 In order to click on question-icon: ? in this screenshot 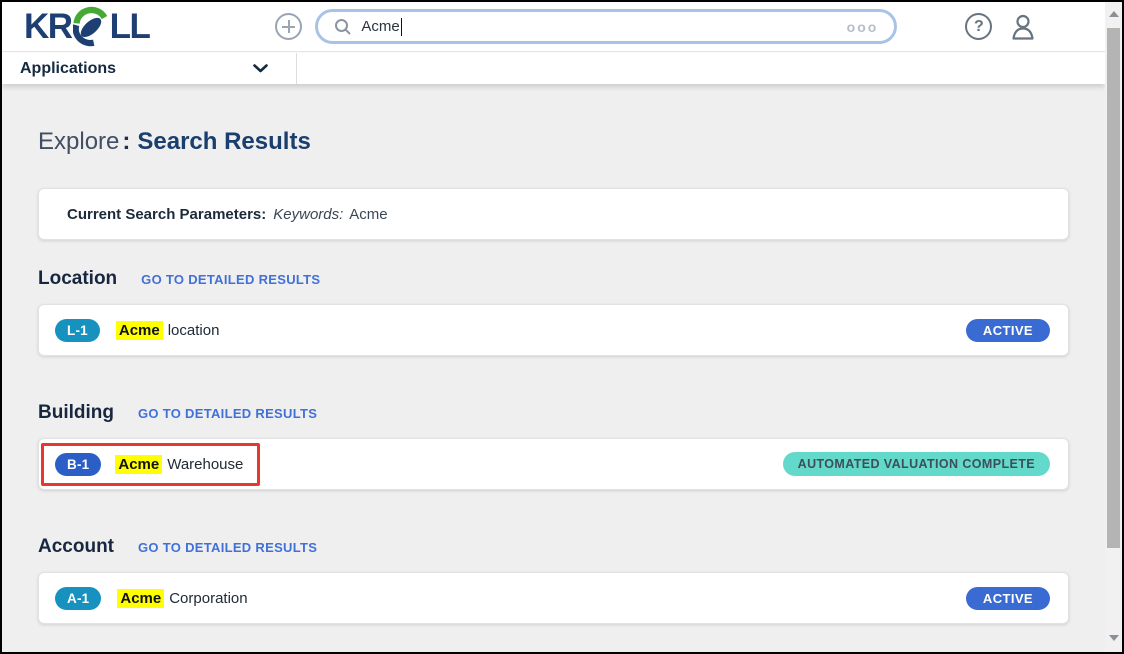, I will do `click(978, 26)`.